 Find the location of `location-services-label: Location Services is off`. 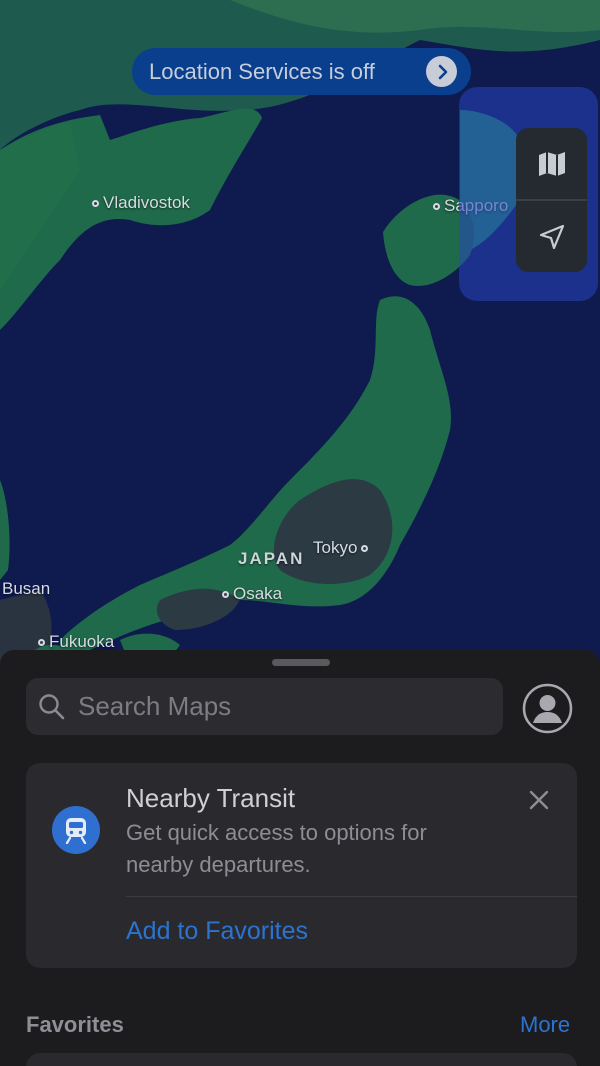

location-services-label: Location Services is off is located at coordinates (262, 71).